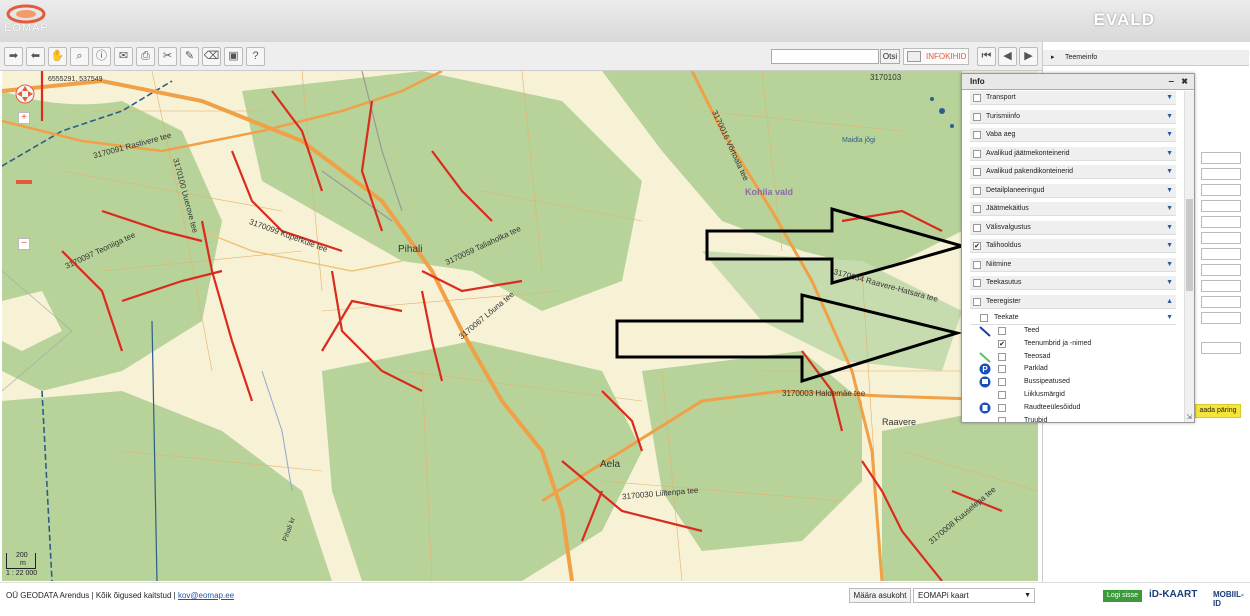 This screenshot has height=616, width=1250. What do you see at coordinates (79, 56) in the screenshot?
I see `zoom-icon: ⌕` at bounding box center [79, 56].